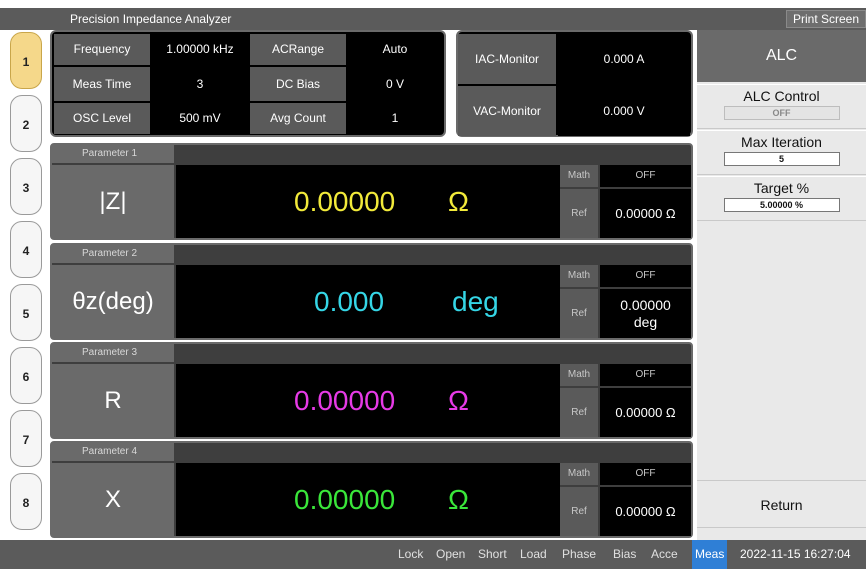 The height and width of the screenshot is (569, 866). What do you see at coordinates (624, 59) in the screenshot?
I see `iac-monitor-value: 0.000 A` at bounding box center [624, 59].